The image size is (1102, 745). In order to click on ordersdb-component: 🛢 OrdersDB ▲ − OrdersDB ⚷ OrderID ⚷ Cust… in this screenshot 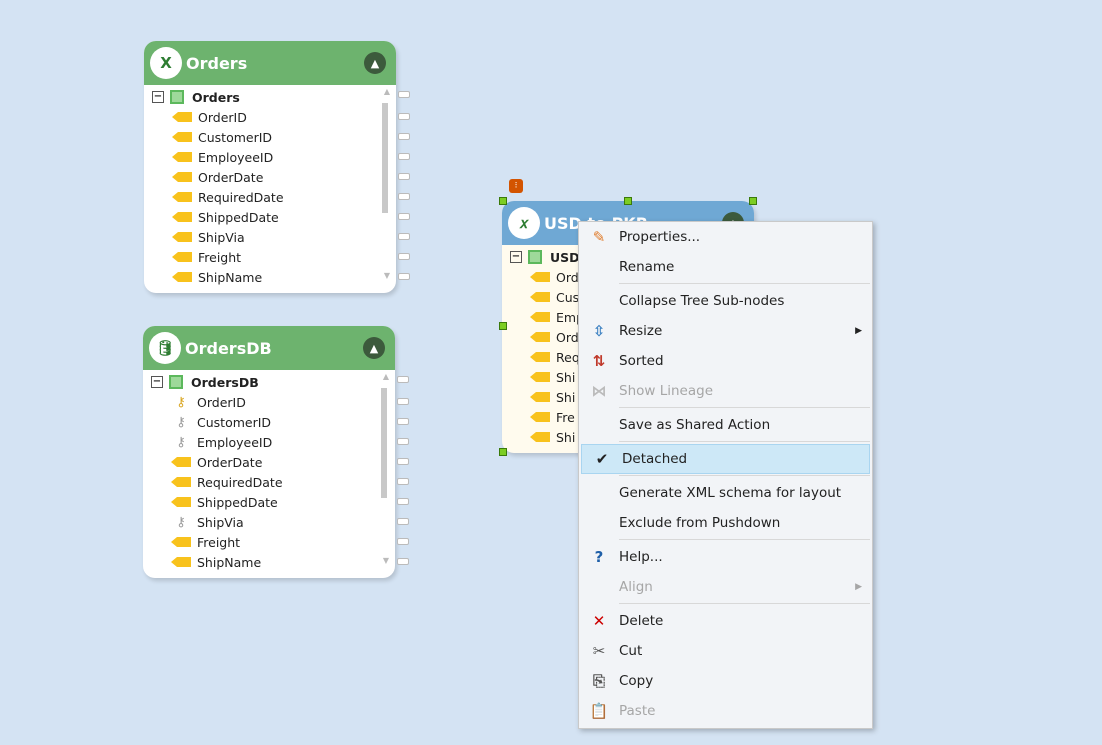, I will do `click(276, 452)`.